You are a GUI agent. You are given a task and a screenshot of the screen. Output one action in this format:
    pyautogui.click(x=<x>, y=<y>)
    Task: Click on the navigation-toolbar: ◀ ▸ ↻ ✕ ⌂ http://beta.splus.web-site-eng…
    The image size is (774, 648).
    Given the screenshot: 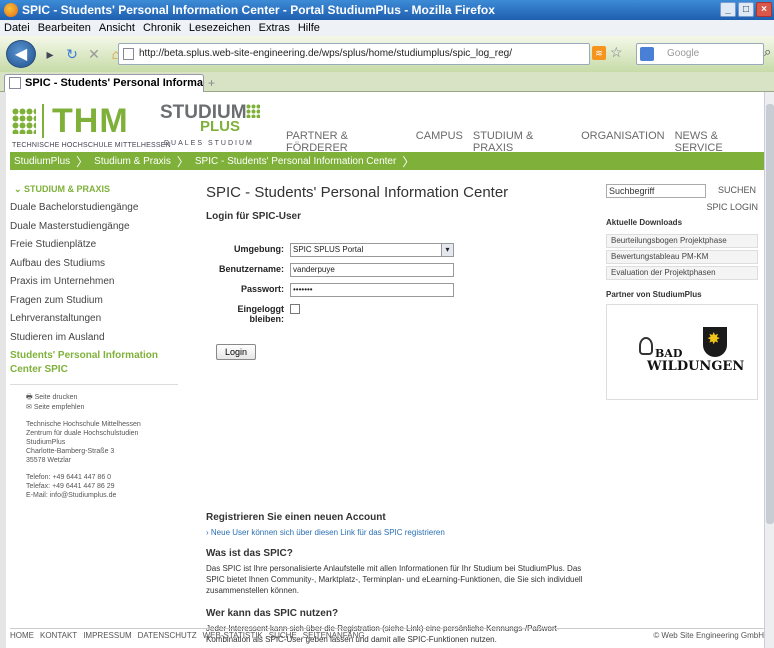 What is the action you would take?
    pyautogui.click(x=387, y=54)
    